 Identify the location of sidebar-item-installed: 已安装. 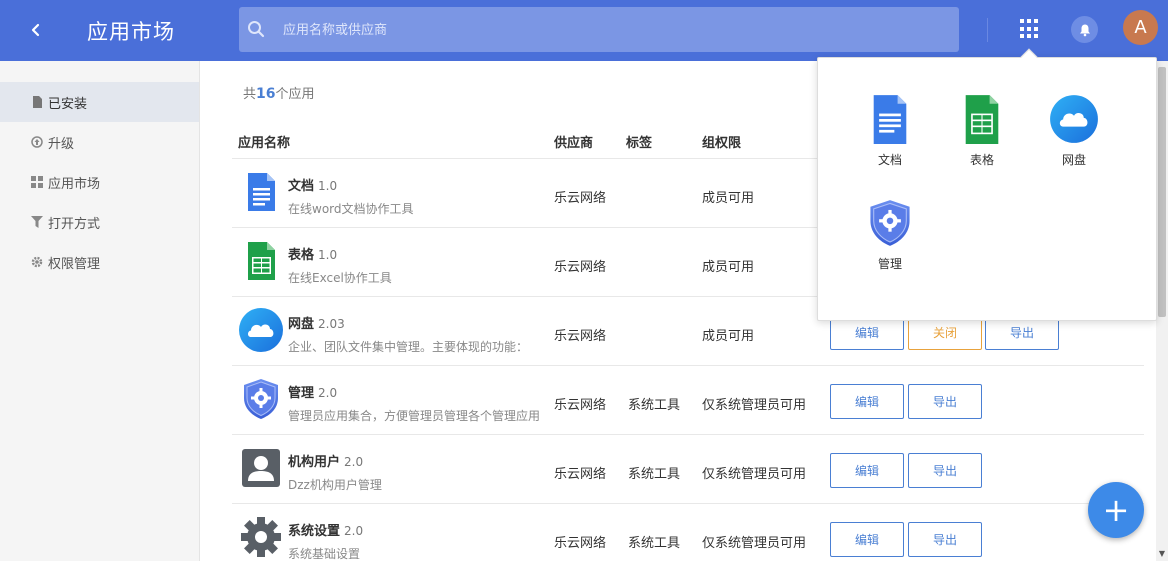
(99, 102).